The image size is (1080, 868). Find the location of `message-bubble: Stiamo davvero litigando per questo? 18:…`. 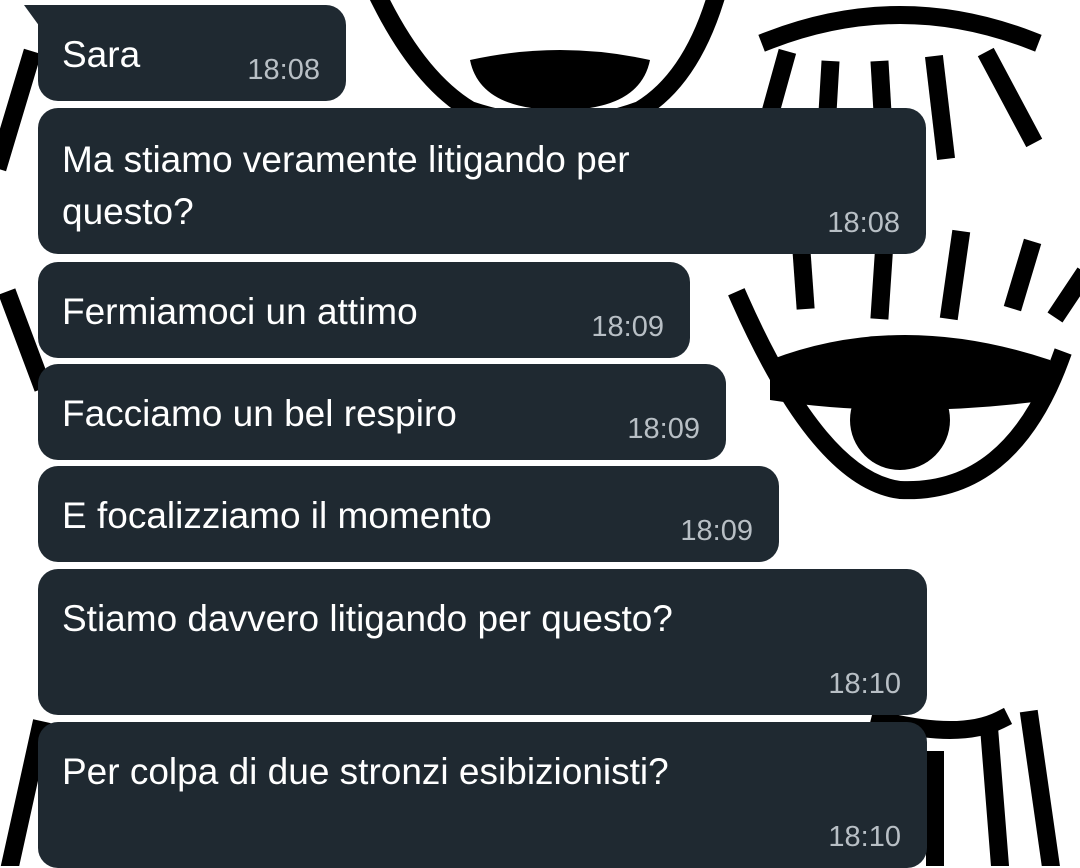

message-bubble: Stiamo davvero litigando per questo? 18:… is located at coordinates (482, 642).